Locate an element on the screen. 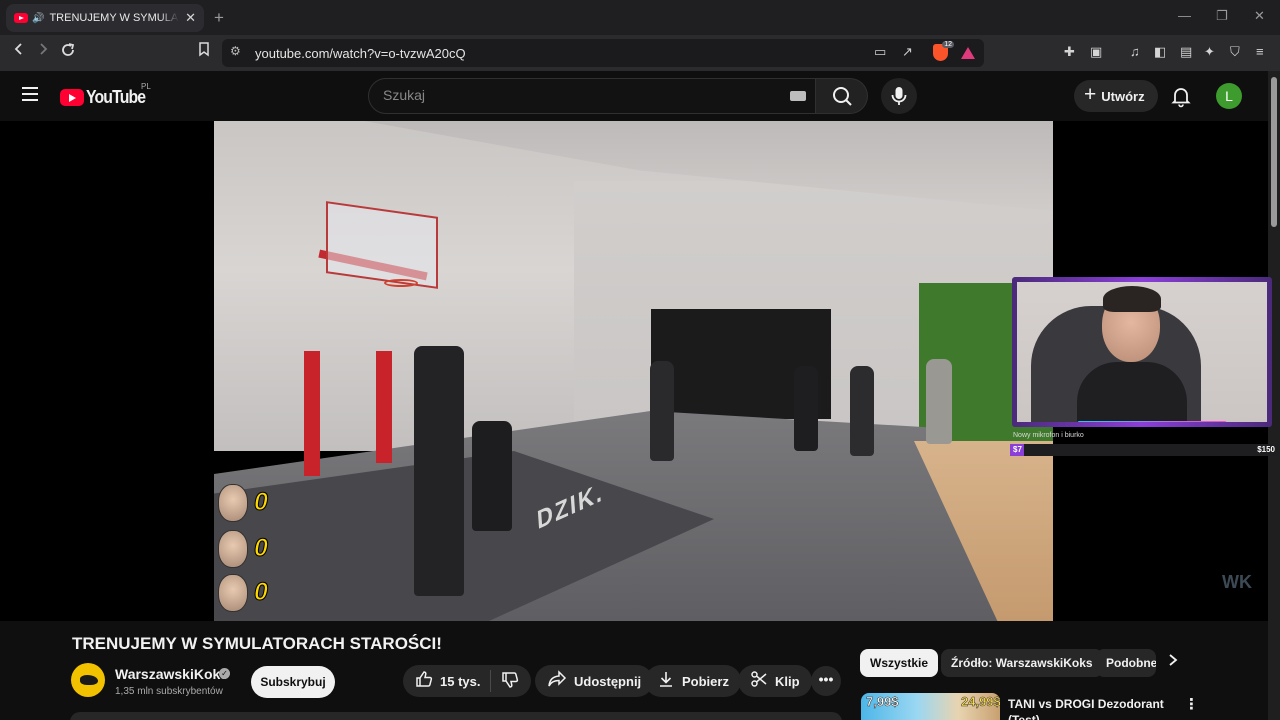 The width and height of the screenshot is (1280, 720). reload-icon is located at coordinates (68, 49).